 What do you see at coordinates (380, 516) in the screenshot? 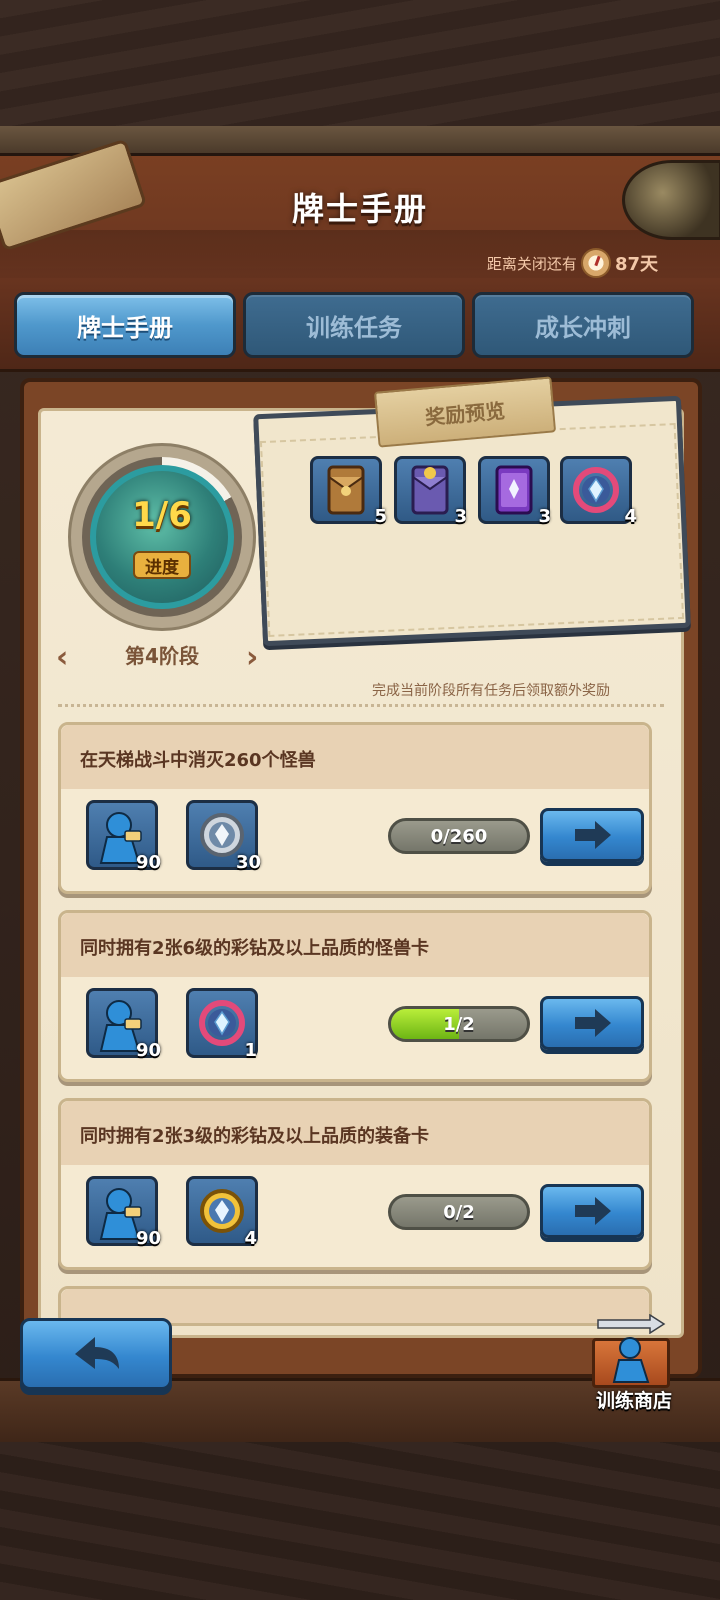
I see `reward-count: 5` at bounding box center [380, 516].